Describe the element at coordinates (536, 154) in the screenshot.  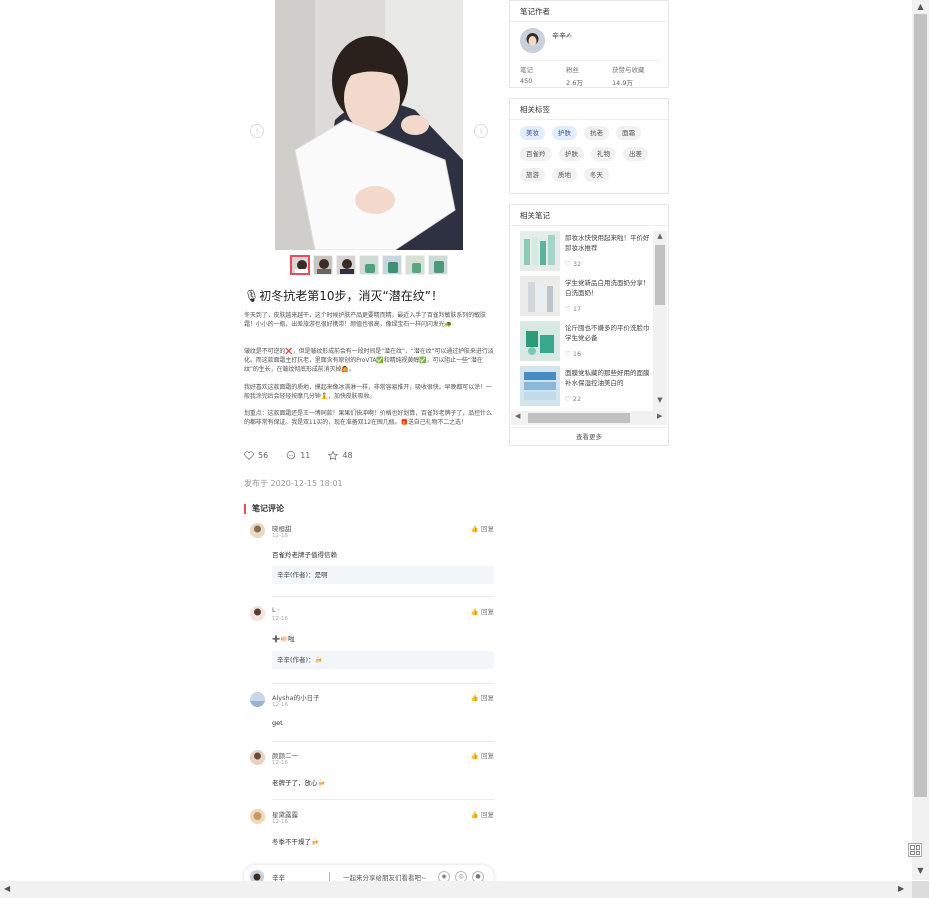
I see `tag: 百雀羚` at that location.